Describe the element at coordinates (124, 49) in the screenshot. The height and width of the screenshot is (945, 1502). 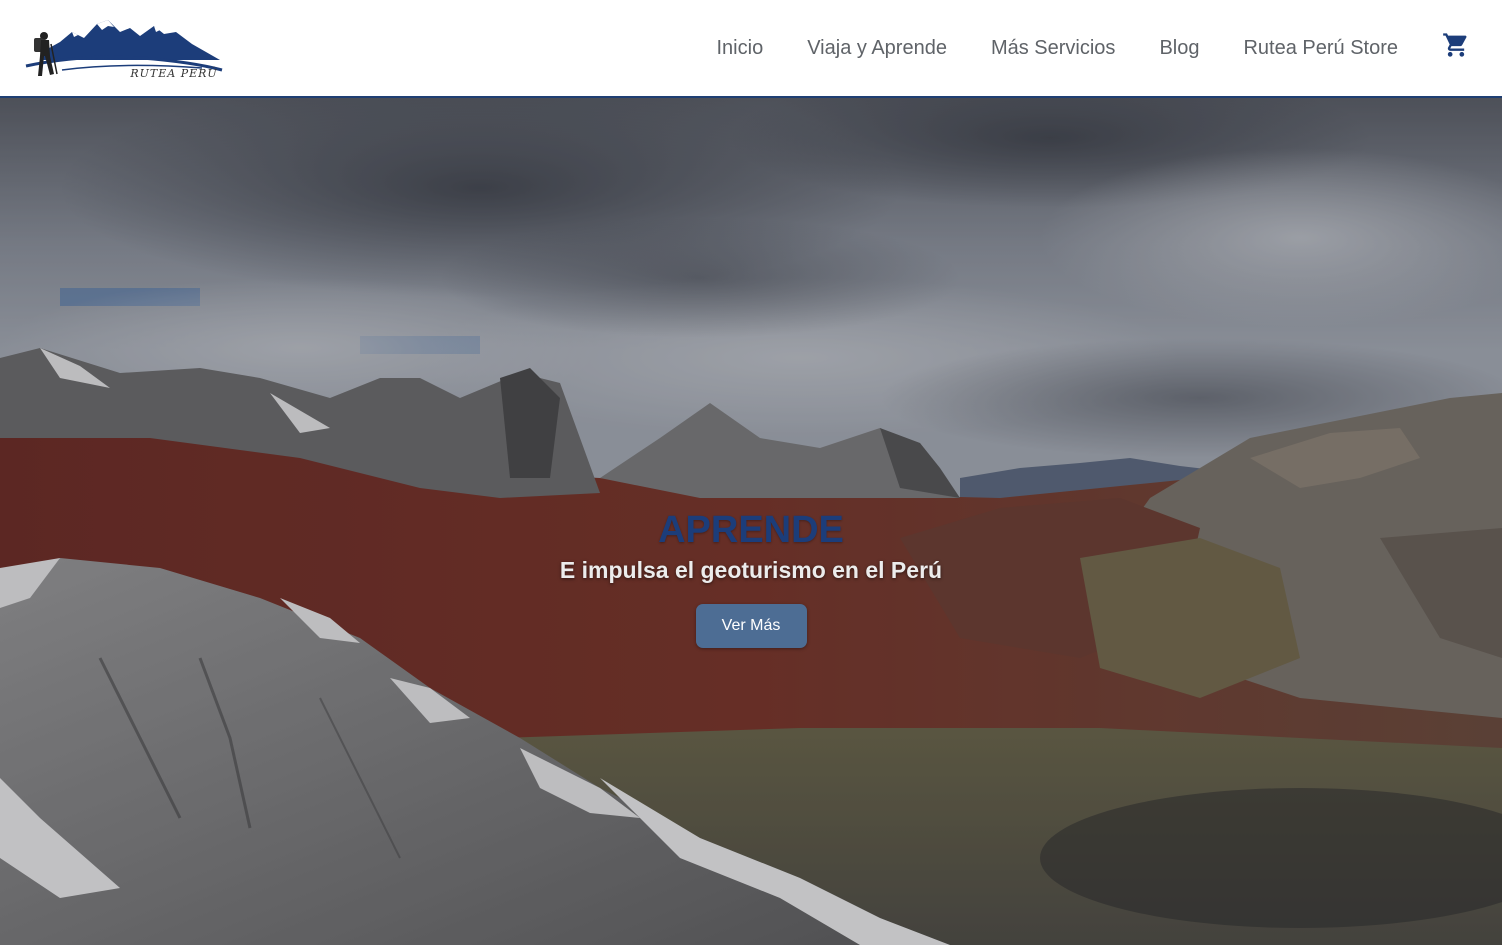
I see `site-logo: RUTEA PERÚ` at that location.